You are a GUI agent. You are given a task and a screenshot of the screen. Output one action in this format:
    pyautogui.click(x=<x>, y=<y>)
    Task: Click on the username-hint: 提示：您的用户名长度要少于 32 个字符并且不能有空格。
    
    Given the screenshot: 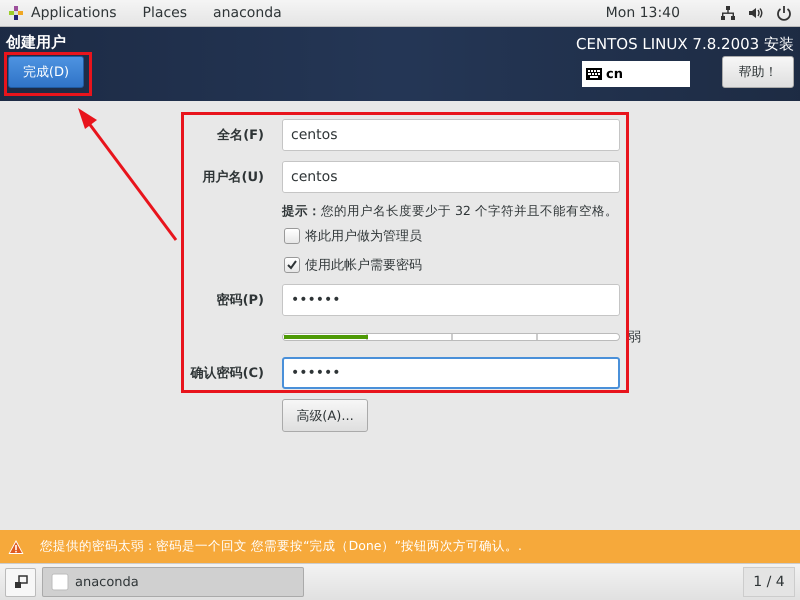 What is the action you would take?
    pyautogui.click(x=450, y=211)
    